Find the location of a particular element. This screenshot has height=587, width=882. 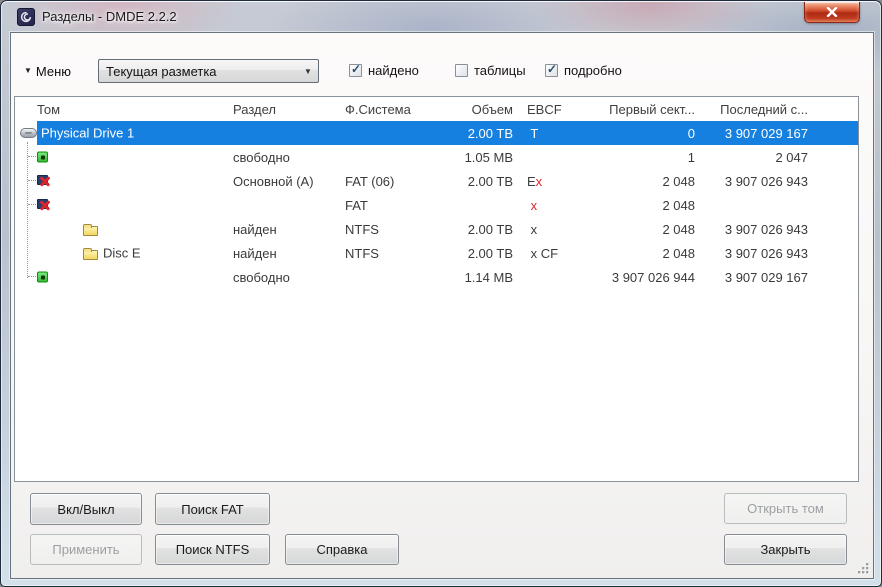

checkbox-found: найдено is located at coordinates (384, 70).